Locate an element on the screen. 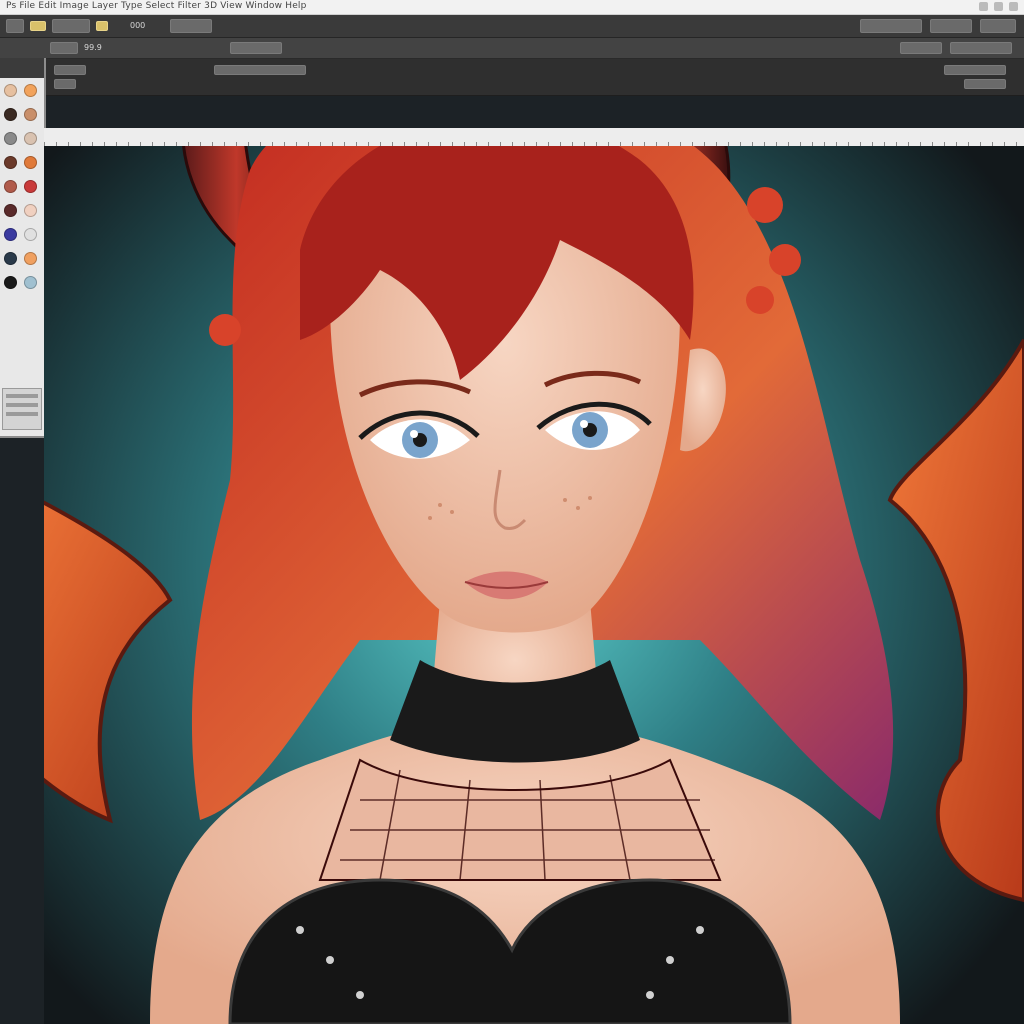 The height and width of the screenshot is (1024, 1024). panel-toggle is located at coordinates (921, 48).